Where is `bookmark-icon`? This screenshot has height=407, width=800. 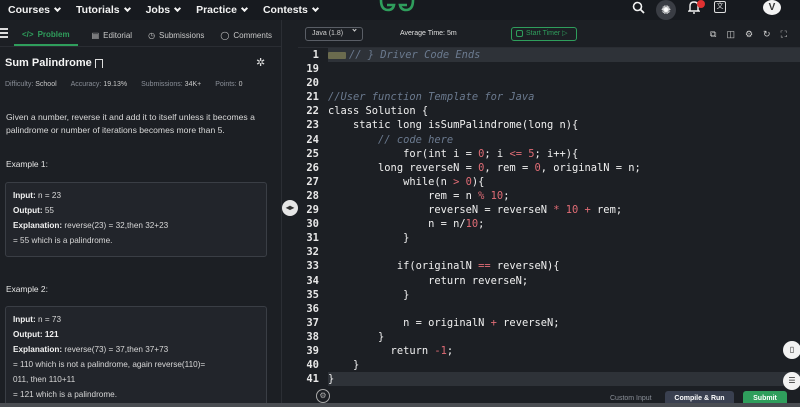 bookmark-icon is located at coordinates (98, 63).